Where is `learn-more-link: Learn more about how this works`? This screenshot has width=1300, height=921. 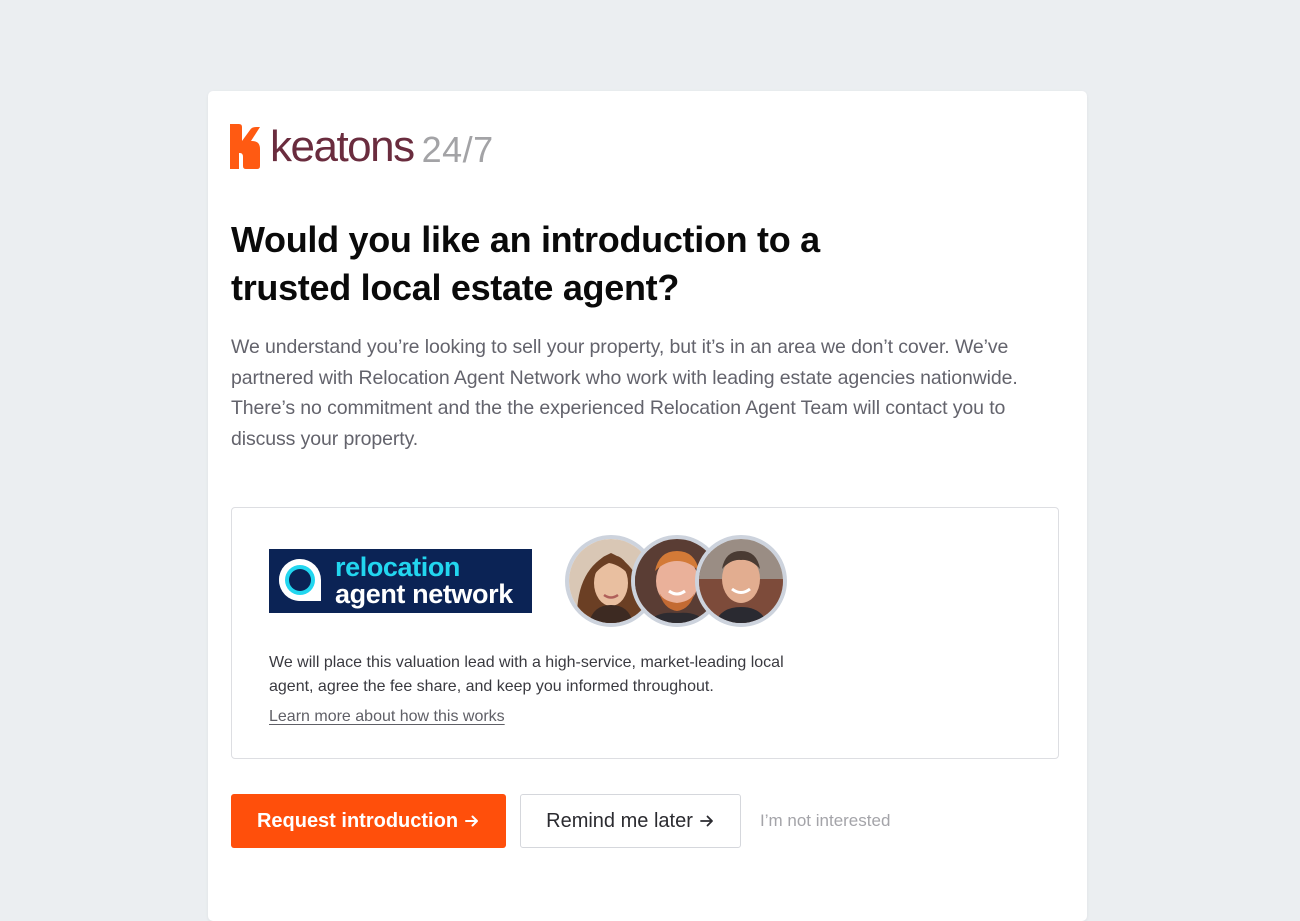
learn-more-link: Learn more about how this works is located at coordinates (387, 717).